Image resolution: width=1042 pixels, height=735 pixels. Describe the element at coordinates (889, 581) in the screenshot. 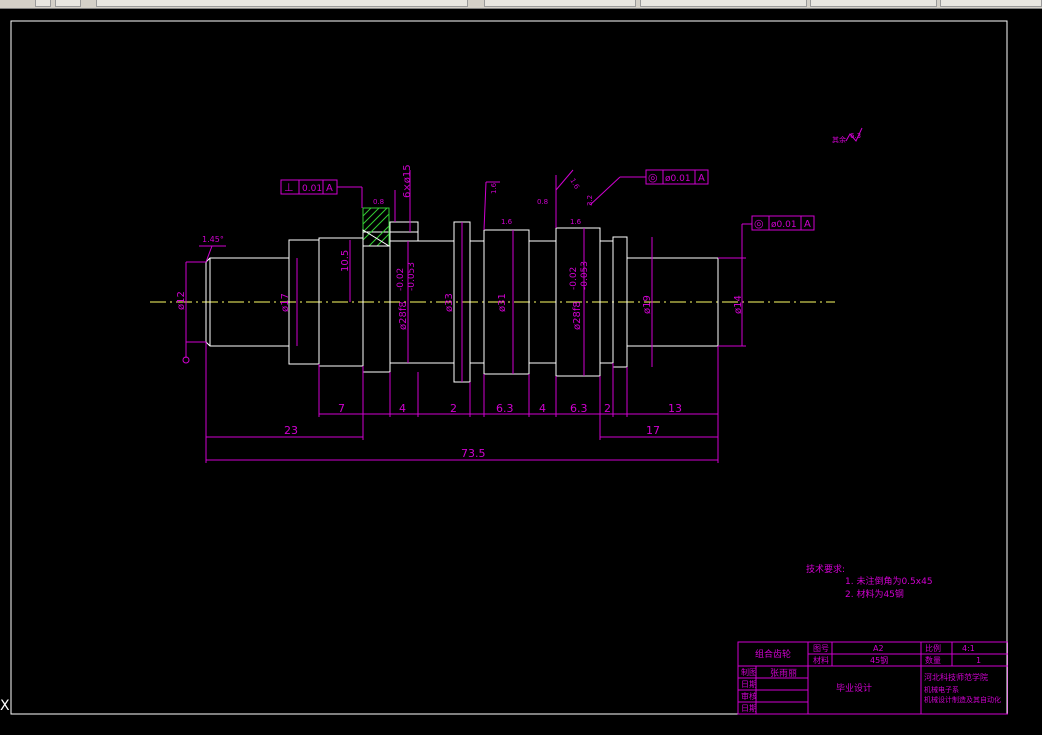

I see `notes-line1: 1. 未注倒角为0.5x45` at that location.